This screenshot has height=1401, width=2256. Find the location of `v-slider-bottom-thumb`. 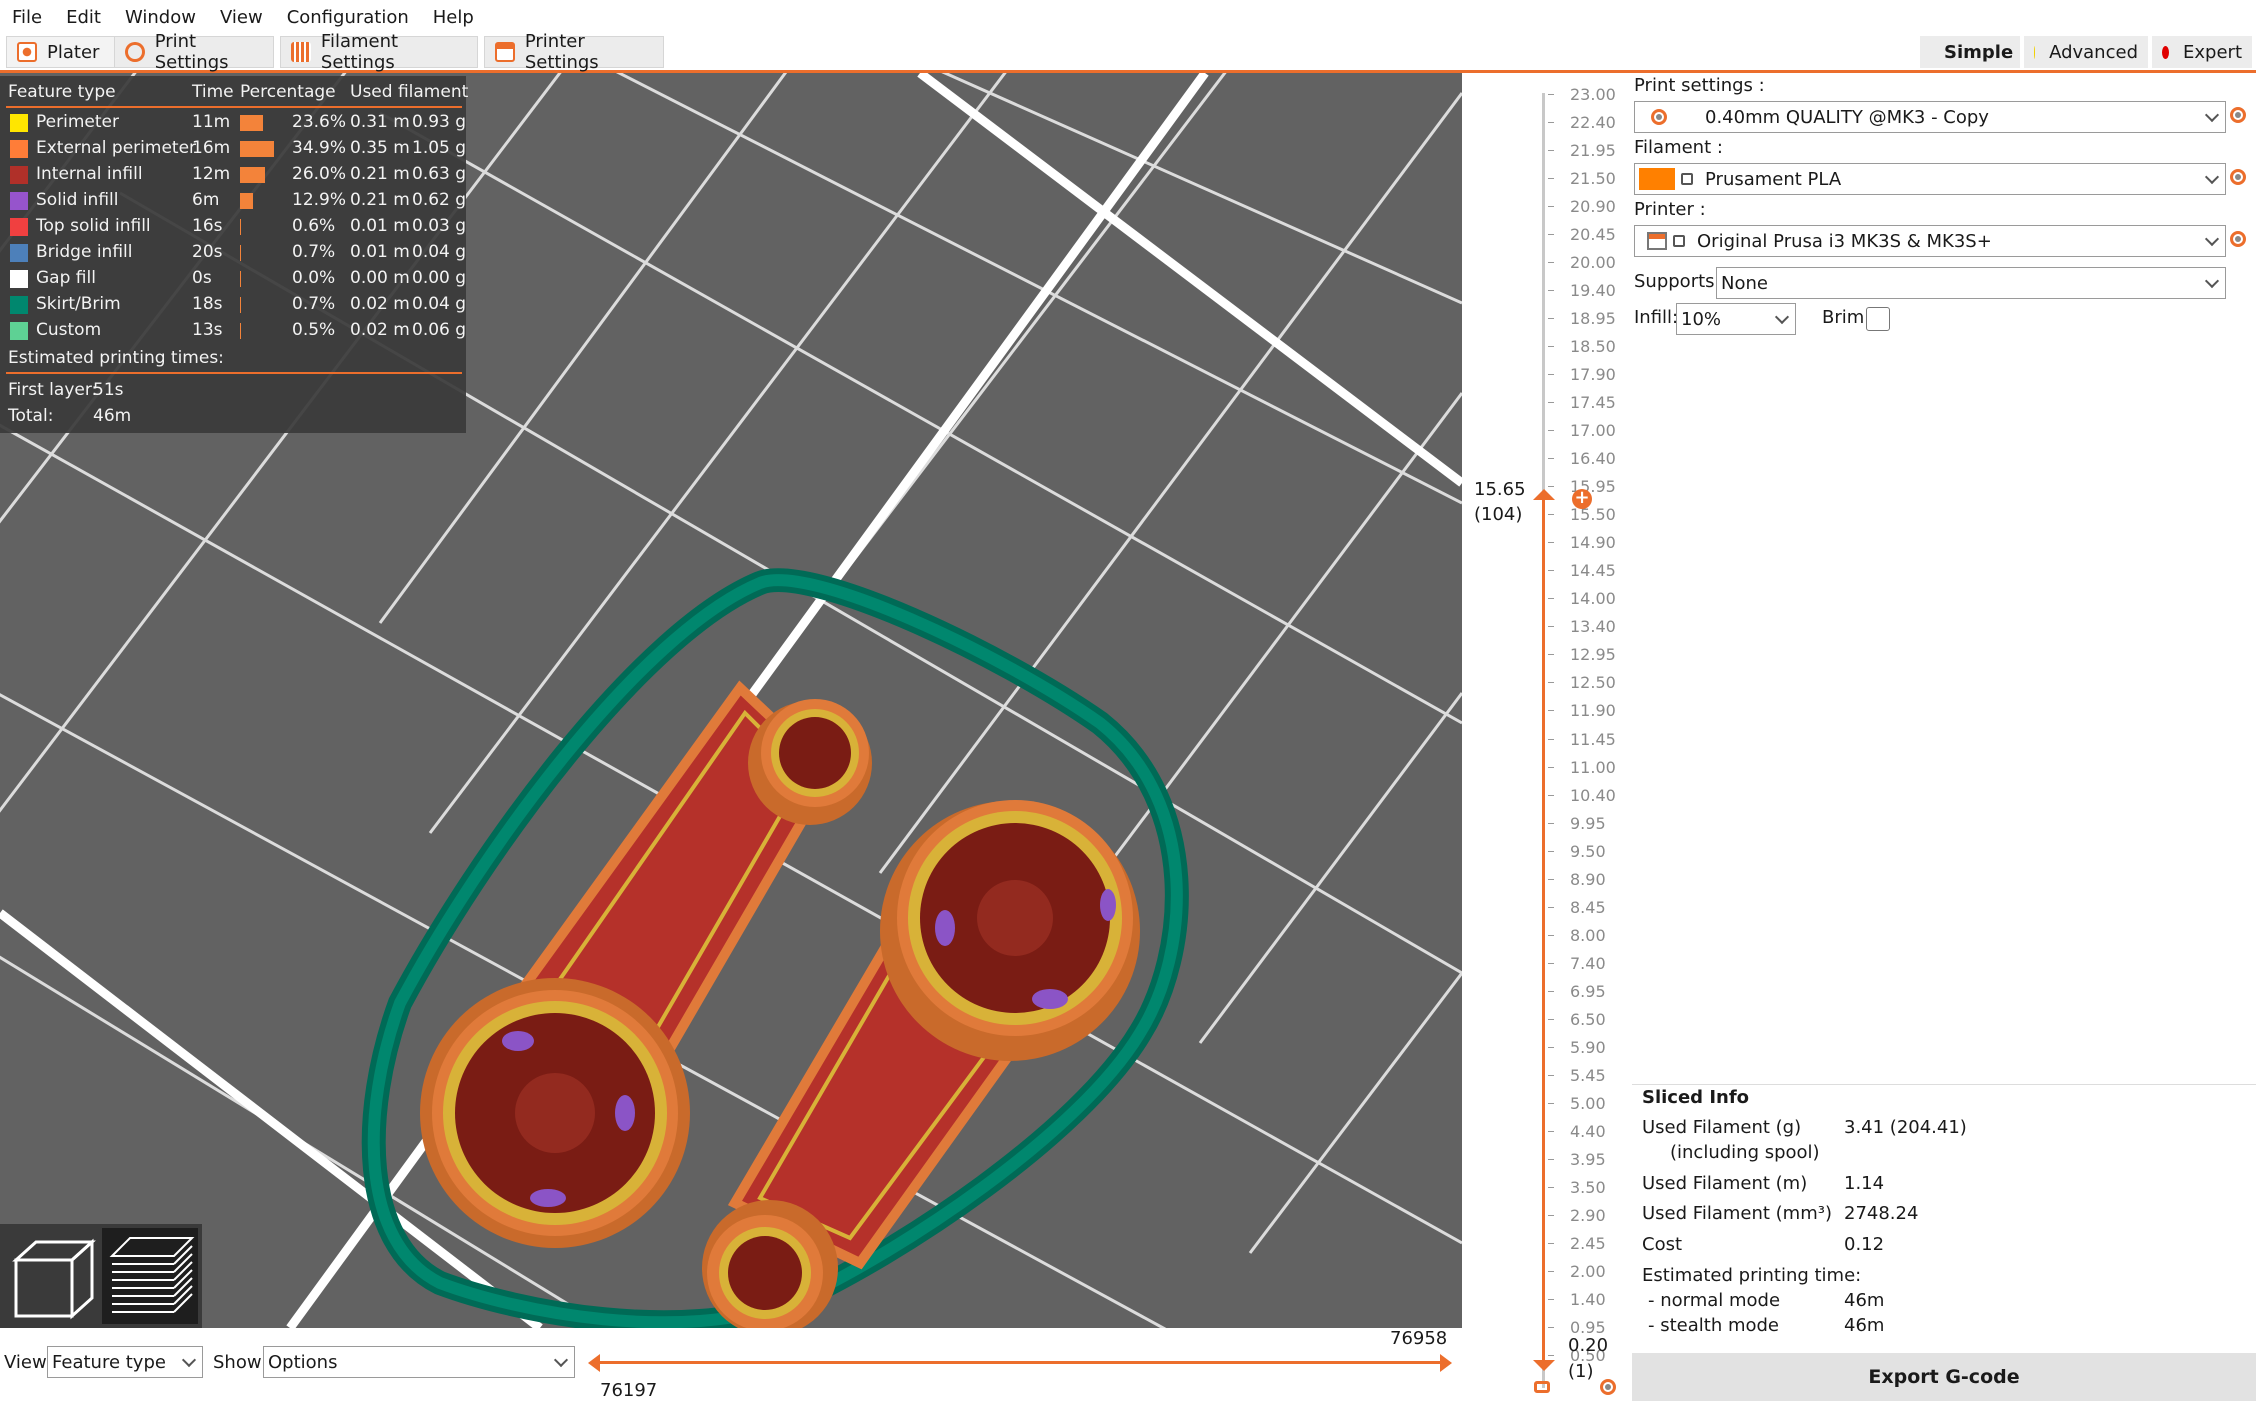

v-slider-bottom-thumb is located at coordinates (1544, 1365).